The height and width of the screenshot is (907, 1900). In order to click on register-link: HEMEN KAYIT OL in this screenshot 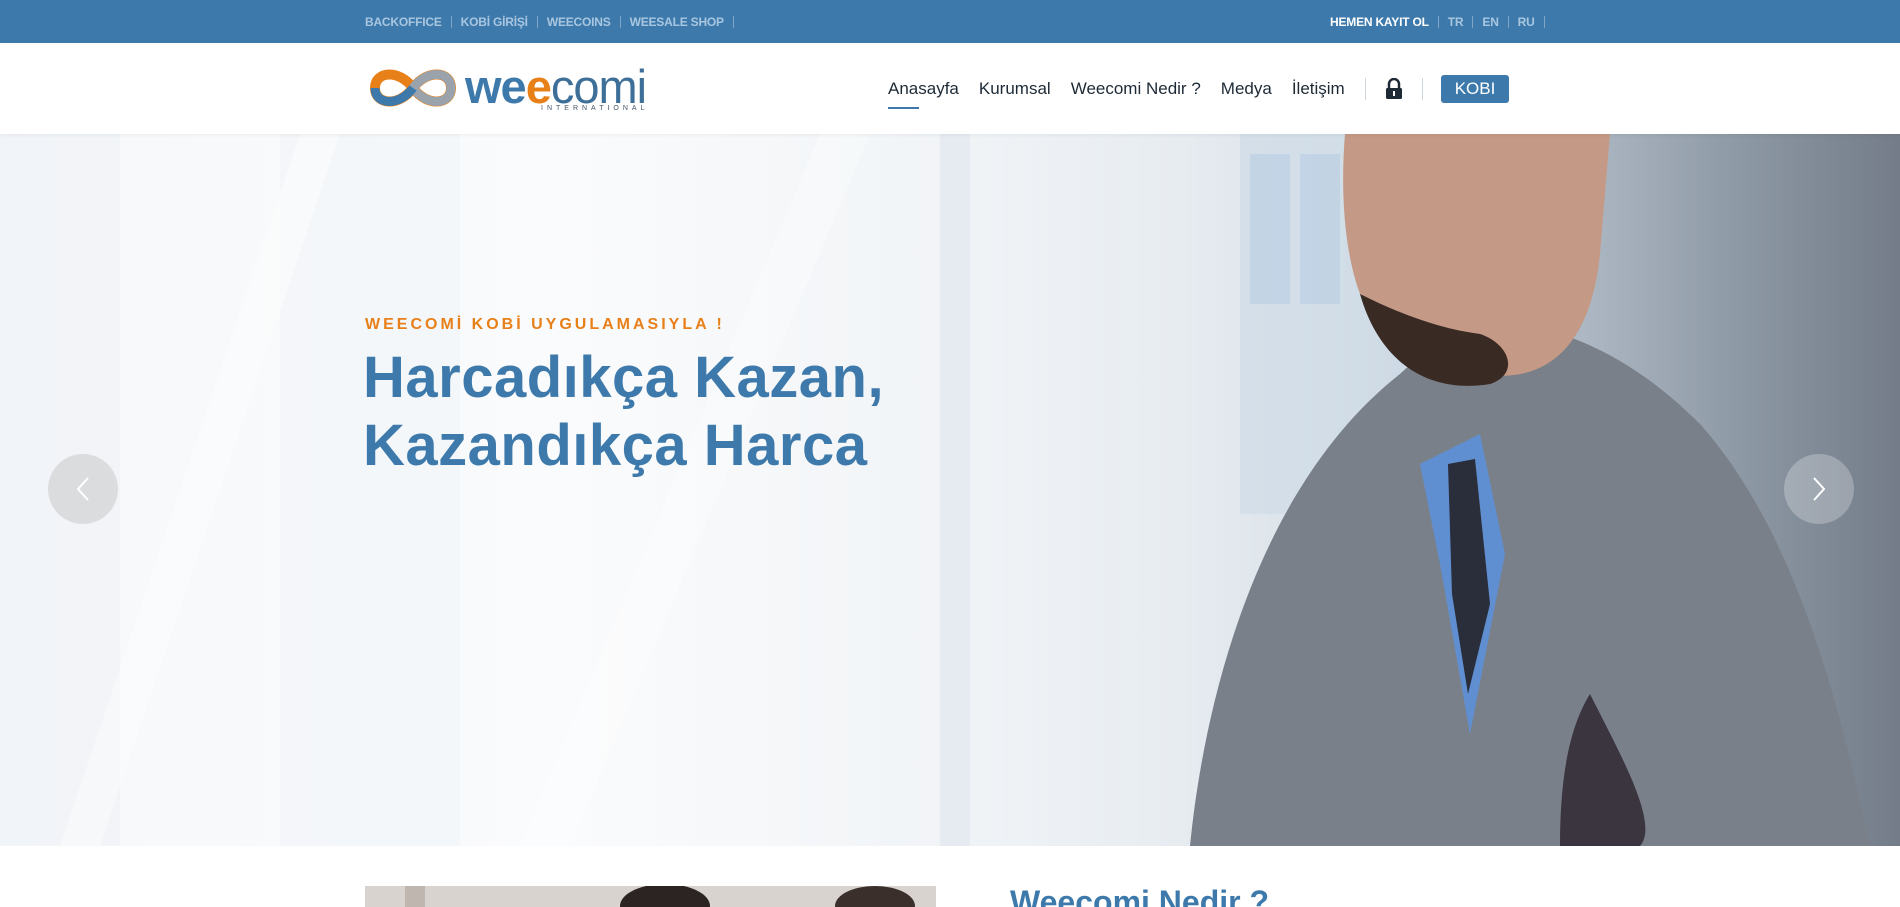, I will do `click(1379, 22)`.